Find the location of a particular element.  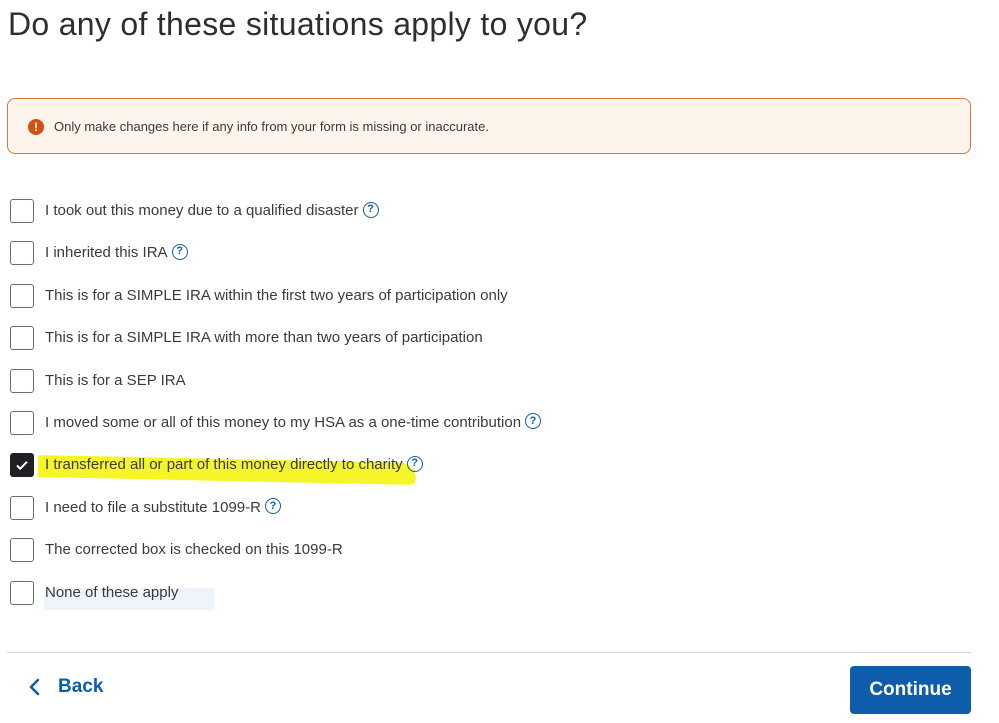

option-label: I need to file a substitute 1099-R is located at coordinates (153, 507).